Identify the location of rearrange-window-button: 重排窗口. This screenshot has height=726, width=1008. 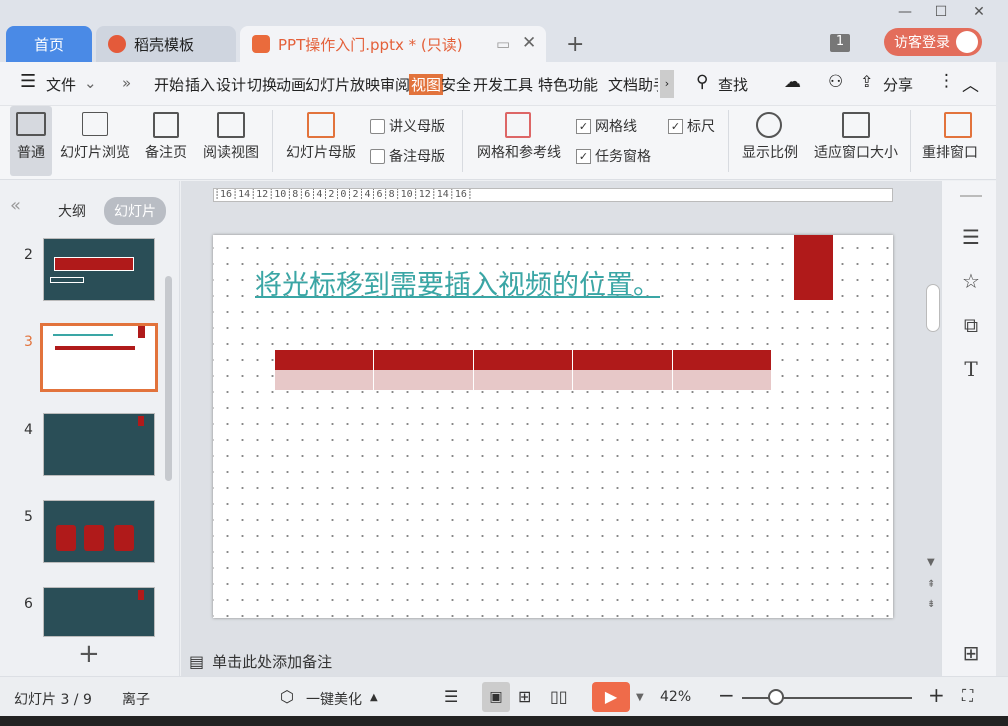
(953, 141).